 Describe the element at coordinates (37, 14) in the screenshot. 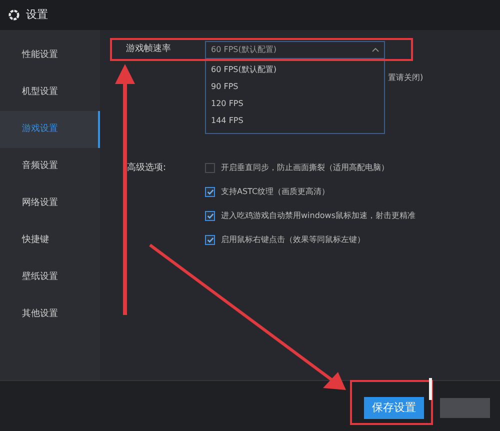

I see `window-title: 设置` at that location.